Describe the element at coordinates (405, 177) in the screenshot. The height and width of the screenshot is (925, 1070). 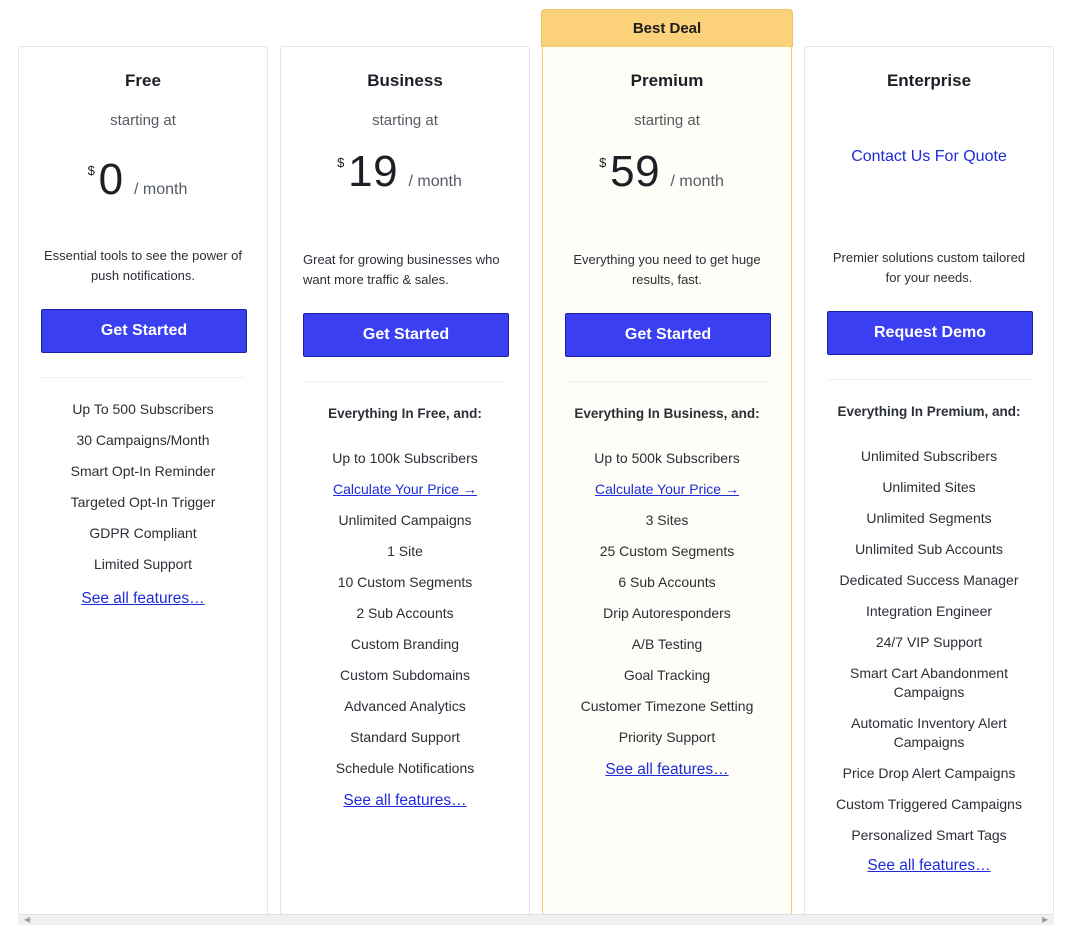
I see `price: $ 19 / month` at that location.